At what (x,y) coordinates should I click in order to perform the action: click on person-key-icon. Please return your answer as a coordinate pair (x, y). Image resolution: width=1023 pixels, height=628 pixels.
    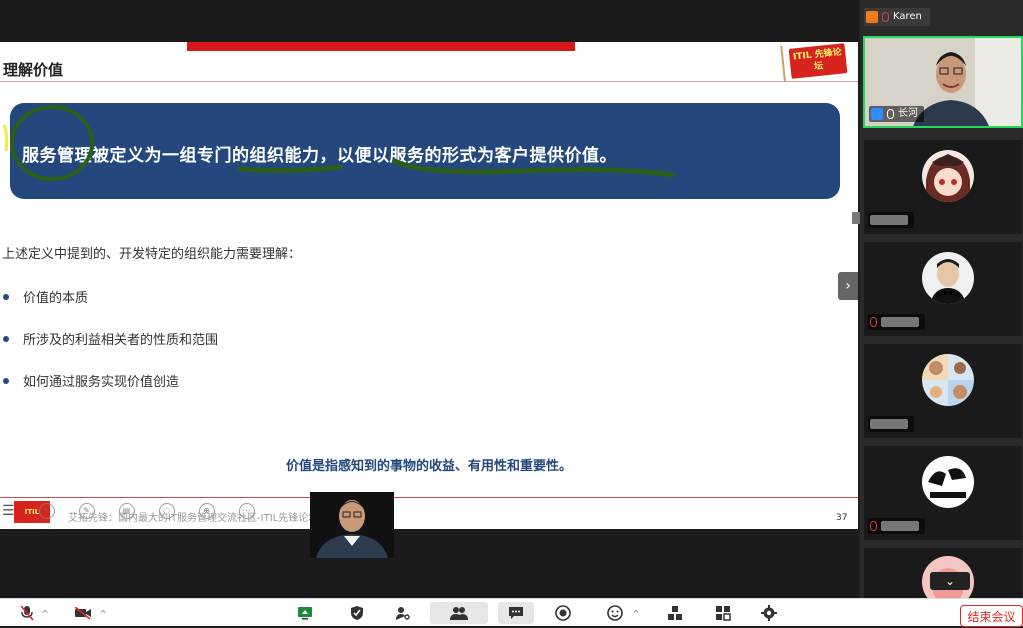
    Looking at the image, I should click on (403, 613).